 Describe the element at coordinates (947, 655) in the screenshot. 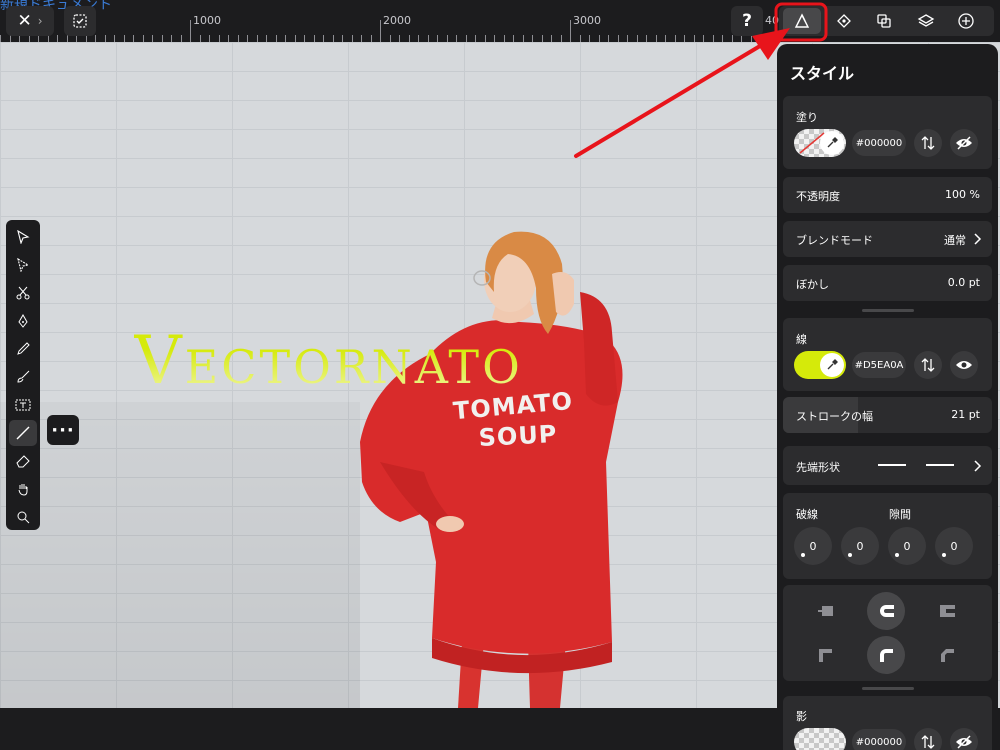

I see `bevel-join-button` at that location.